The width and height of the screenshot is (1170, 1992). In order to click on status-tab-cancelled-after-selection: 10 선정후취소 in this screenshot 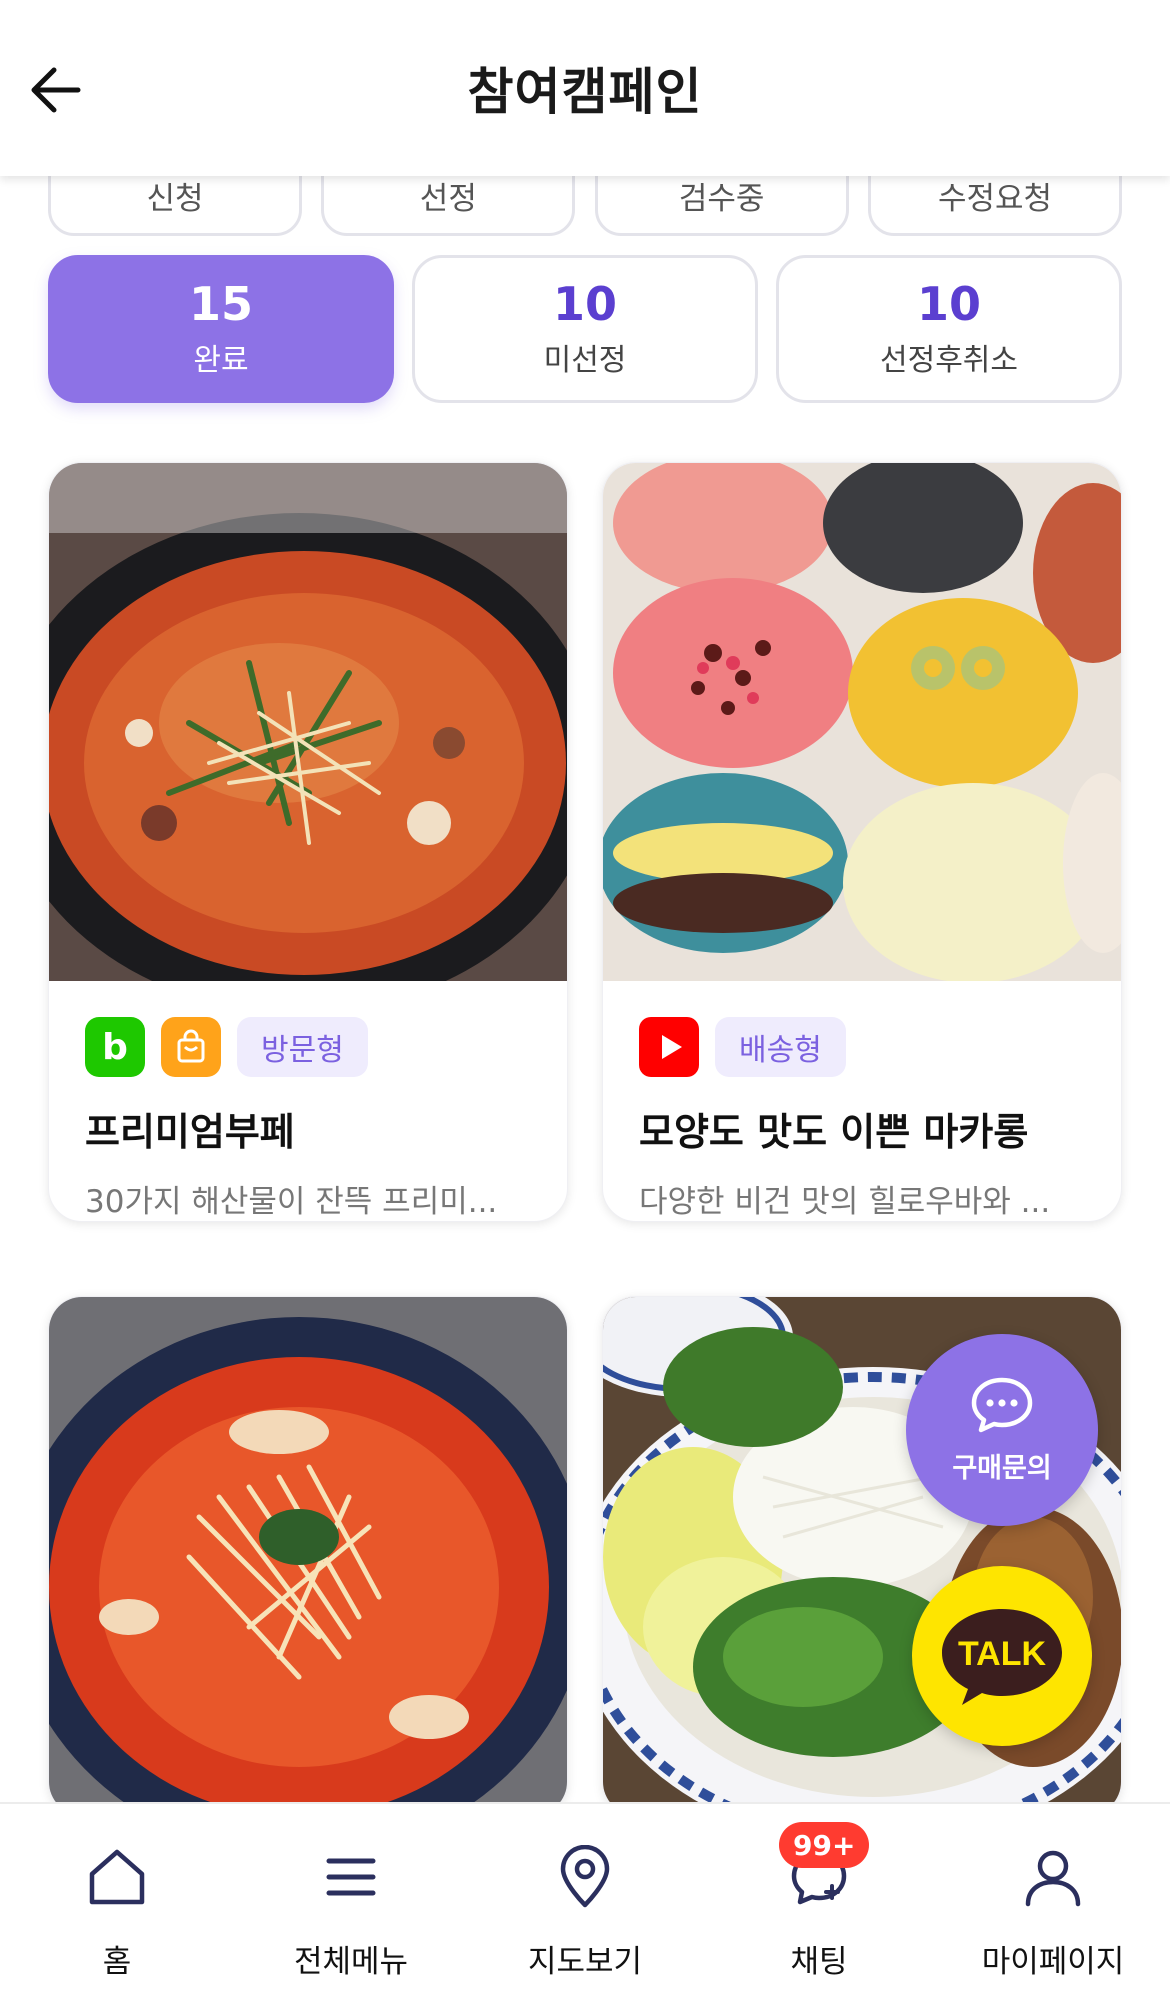, I will do `click(949, 329)`.